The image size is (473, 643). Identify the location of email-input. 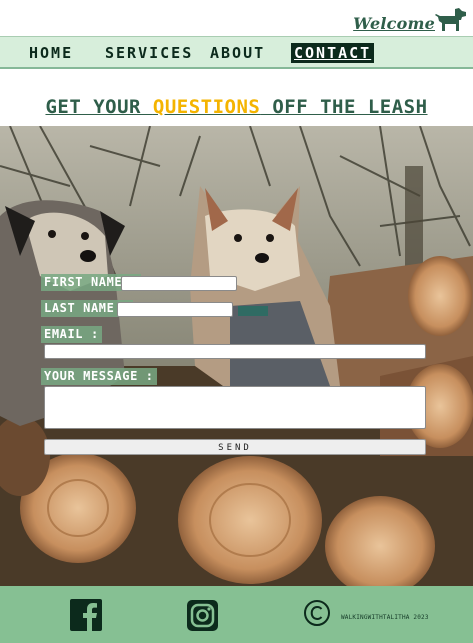
(235, 351).